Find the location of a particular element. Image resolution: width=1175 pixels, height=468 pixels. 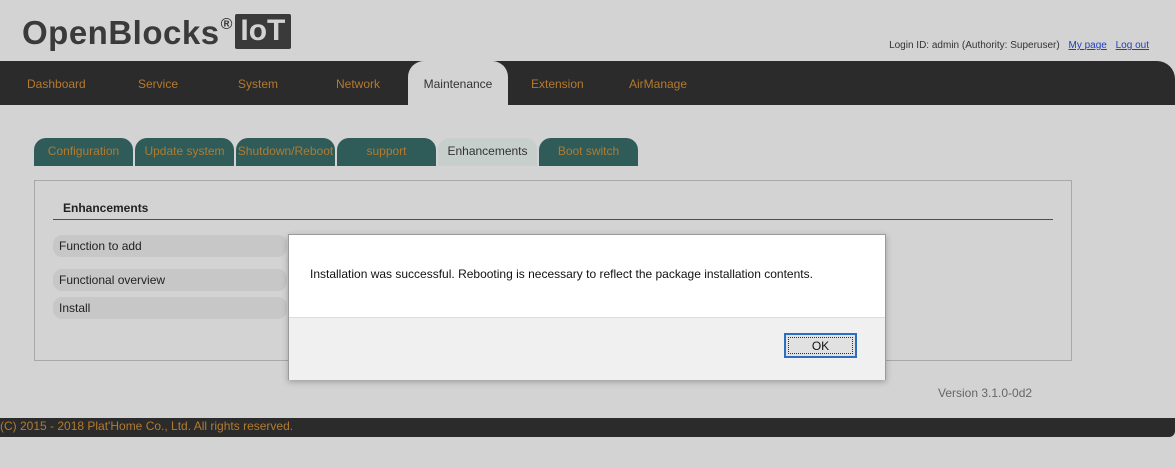

tab-configuration: Configuration is located at coordinates (83, 152).